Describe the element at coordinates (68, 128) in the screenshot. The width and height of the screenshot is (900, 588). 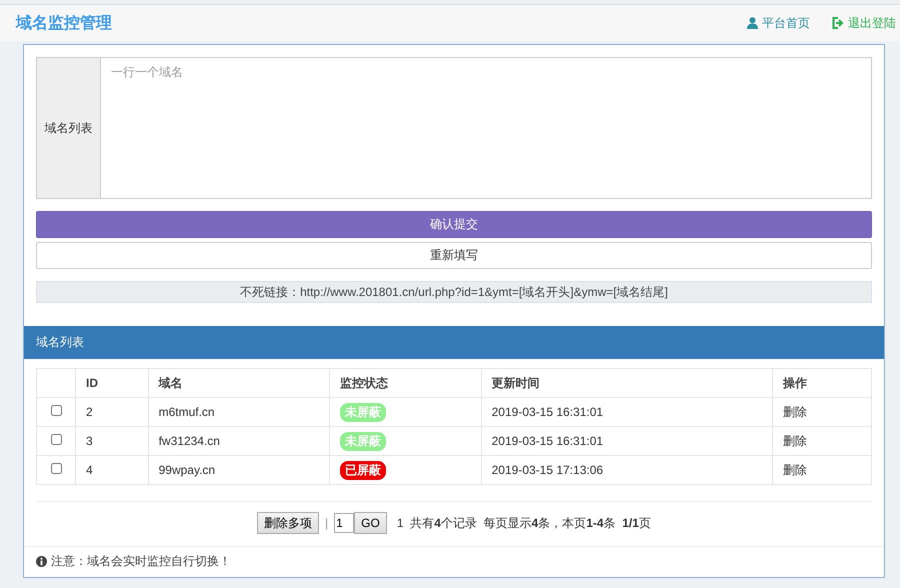
I see `field-label: 域名列表` at that location.